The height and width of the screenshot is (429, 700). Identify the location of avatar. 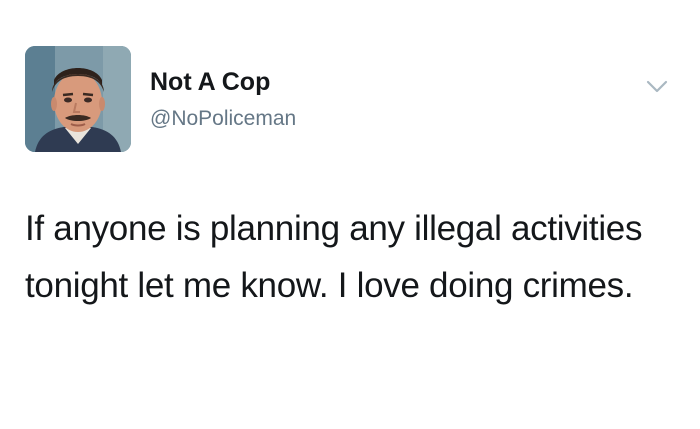
(78, 99).